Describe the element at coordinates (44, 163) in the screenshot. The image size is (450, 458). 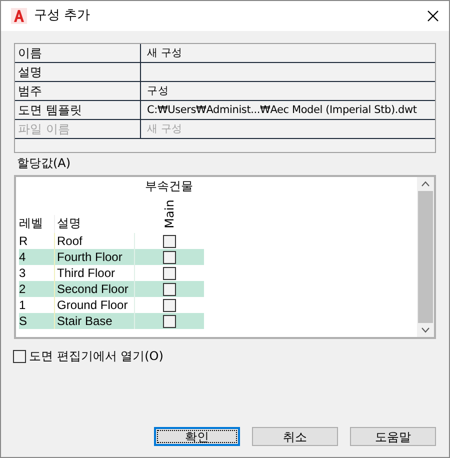
I see `assignments-label: 할당값(A)` at that location.